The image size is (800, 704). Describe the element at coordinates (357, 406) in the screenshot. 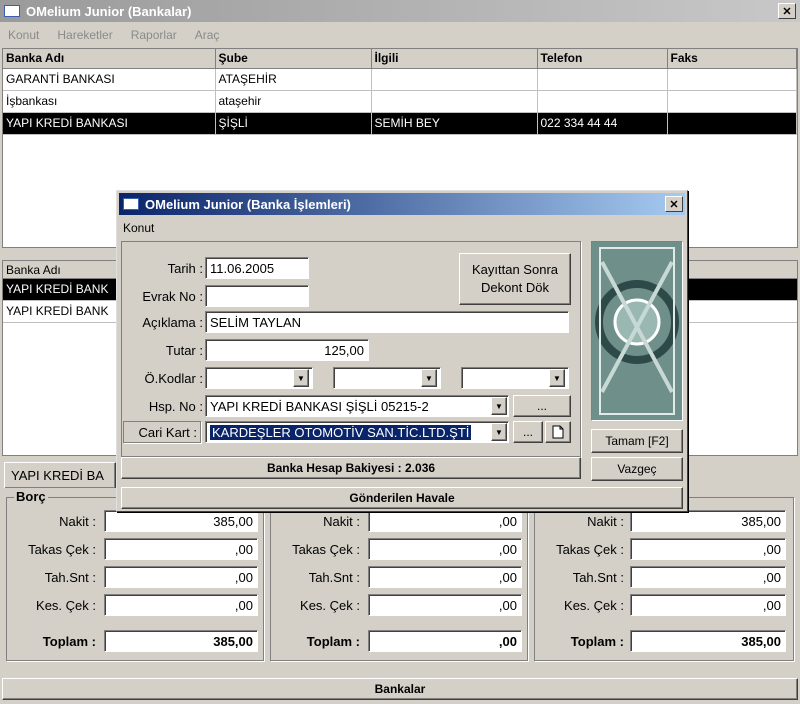

I see `hsp-no-select: YAPI KREDİ BANKASI ŞİŞLİ 05215-2` at that location.